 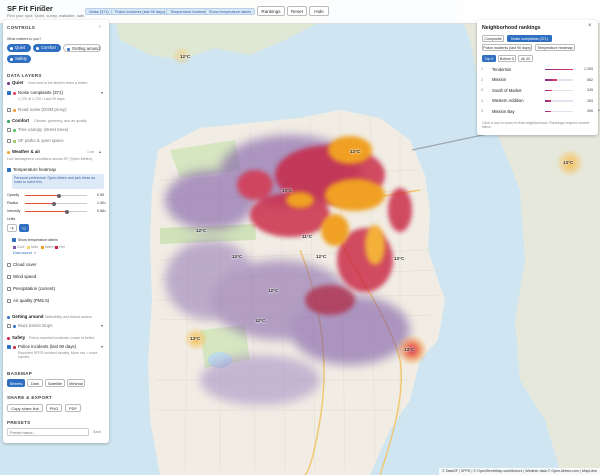 What do you see at coordinates (502, 69) in the screenshot?
I see `ranking-name: Tenderloin` at bounding box center [502, 69].